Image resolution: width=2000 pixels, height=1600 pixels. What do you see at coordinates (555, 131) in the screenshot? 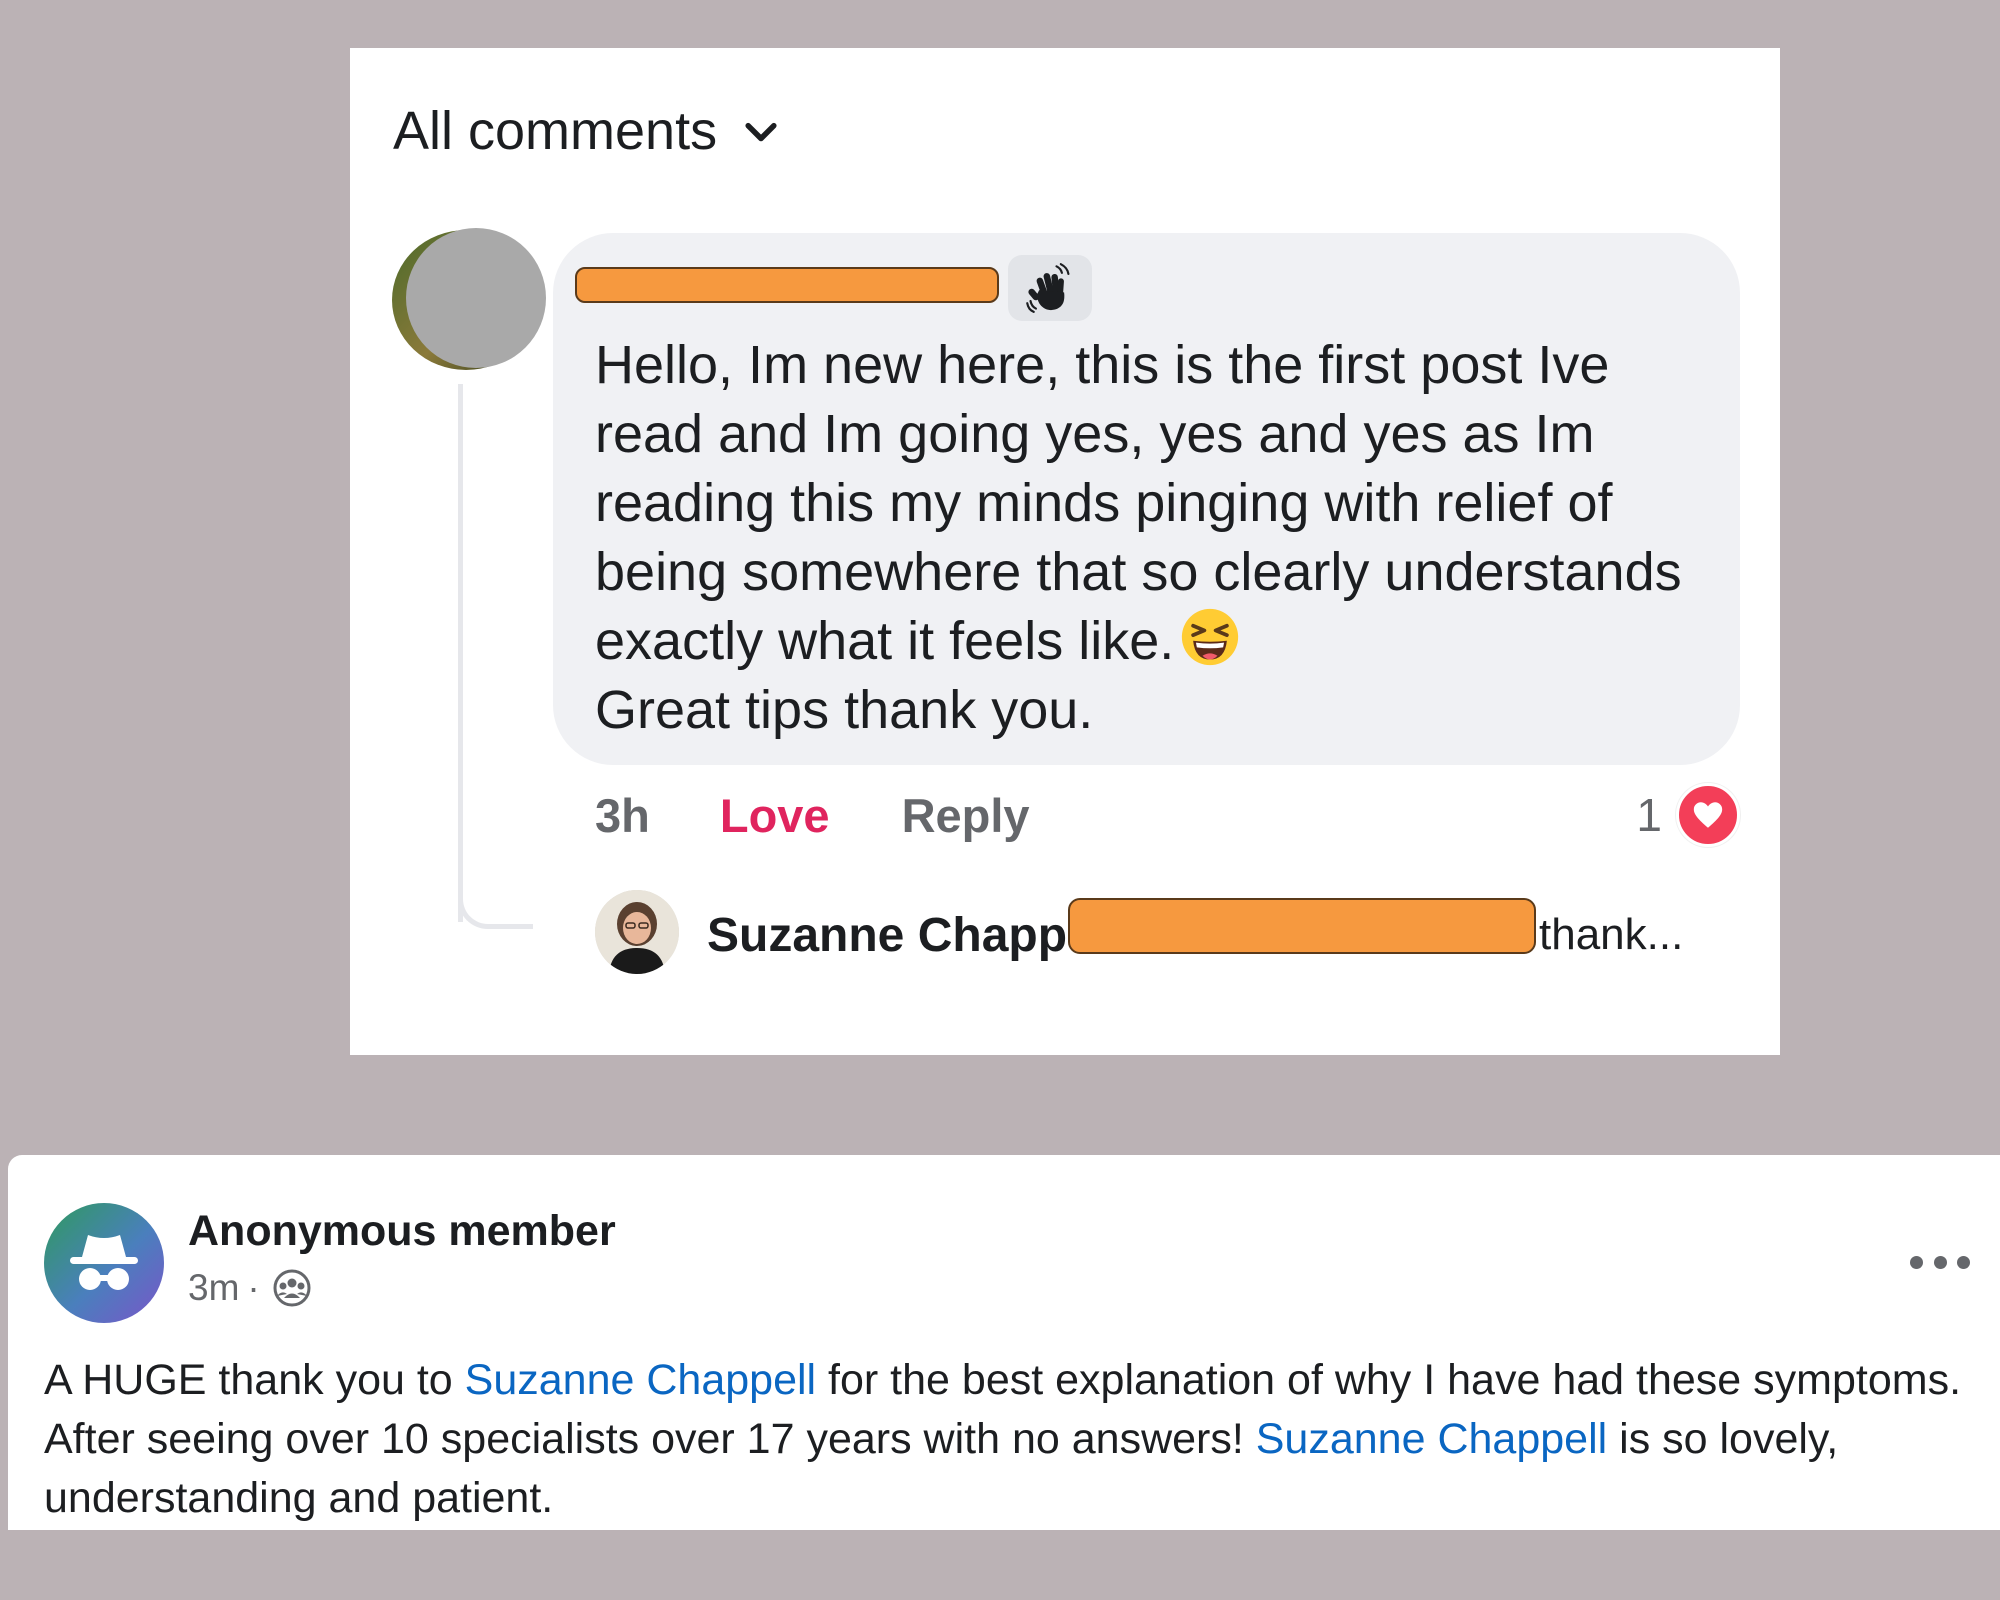
I see `comments-sort-label: All comments` at bounding box center [555, 131].